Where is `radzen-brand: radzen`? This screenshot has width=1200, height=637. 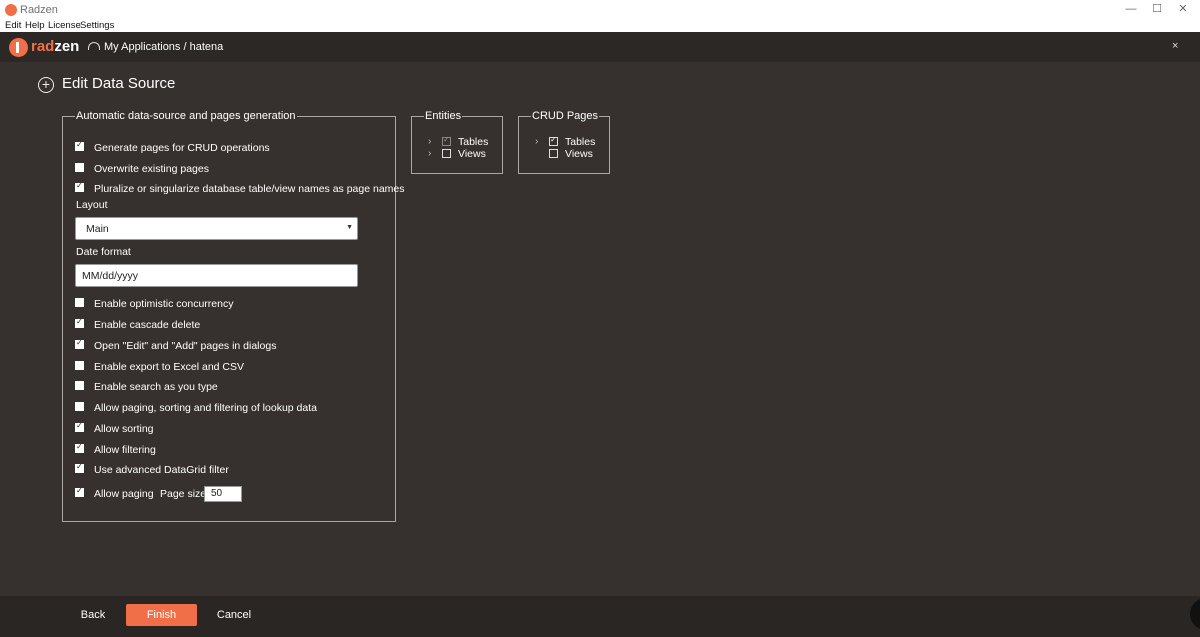
radzen-brand: radzen is located at coordinates (55, 46).